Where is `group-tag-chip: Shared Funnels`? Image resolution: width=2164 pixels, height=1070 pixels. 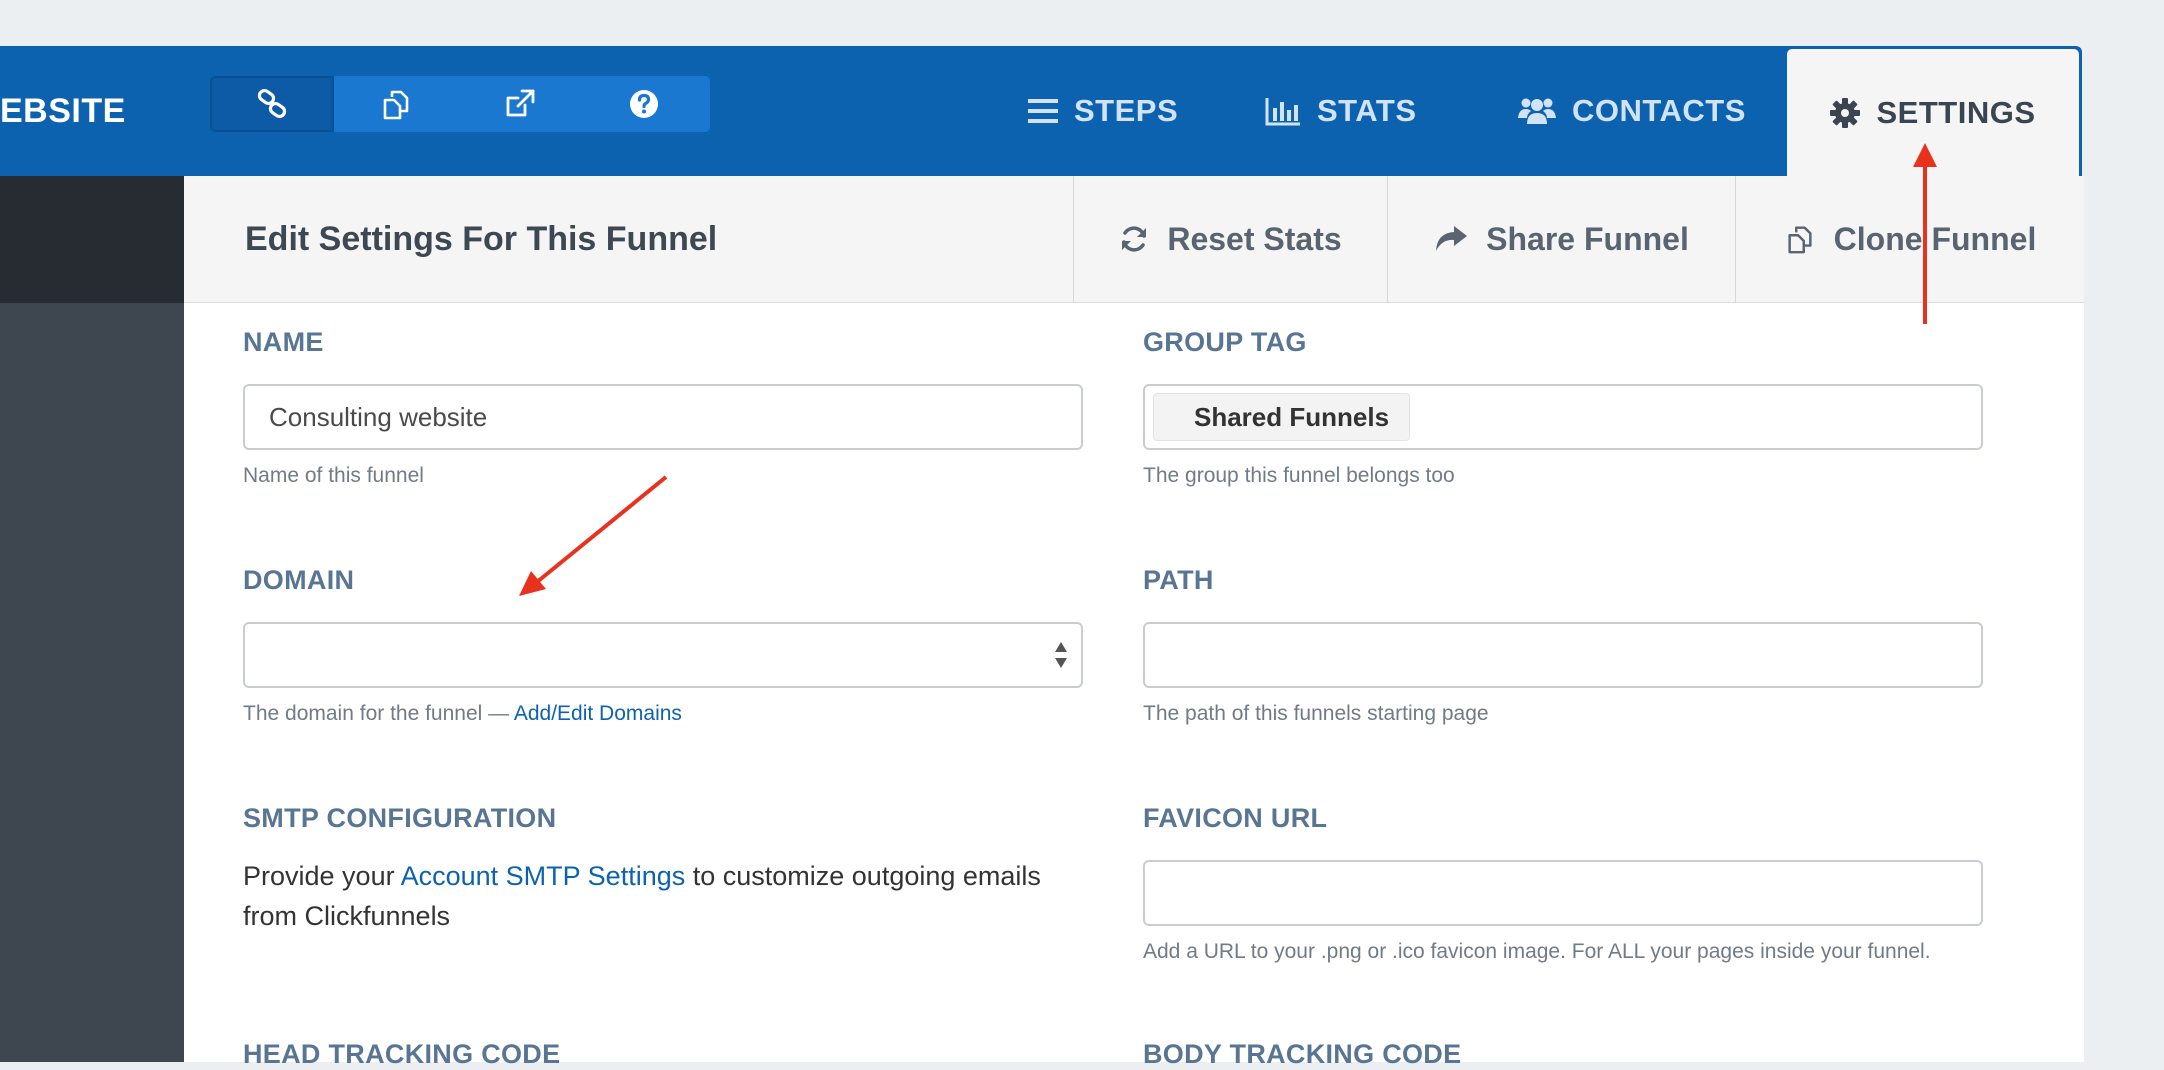
group-tag-chip: Shared Funnels is located at coordinates (1282, 417).